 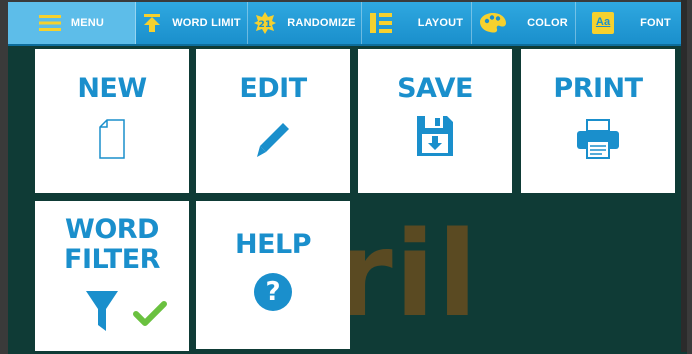 I want to click on font-button: Aa FONT, so click(x=631, y=23).